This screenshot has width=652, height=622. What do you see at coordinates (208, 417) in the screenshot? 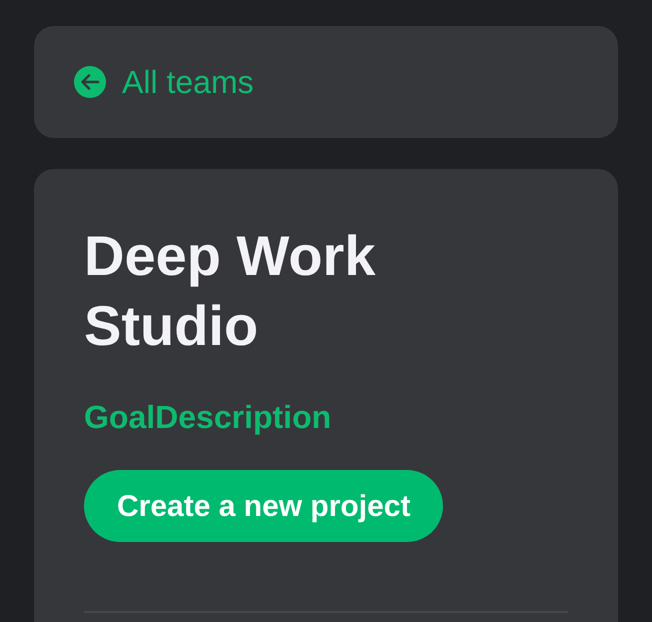
I see `goal-description: GoalDescription` at bounding box center [208, 417].